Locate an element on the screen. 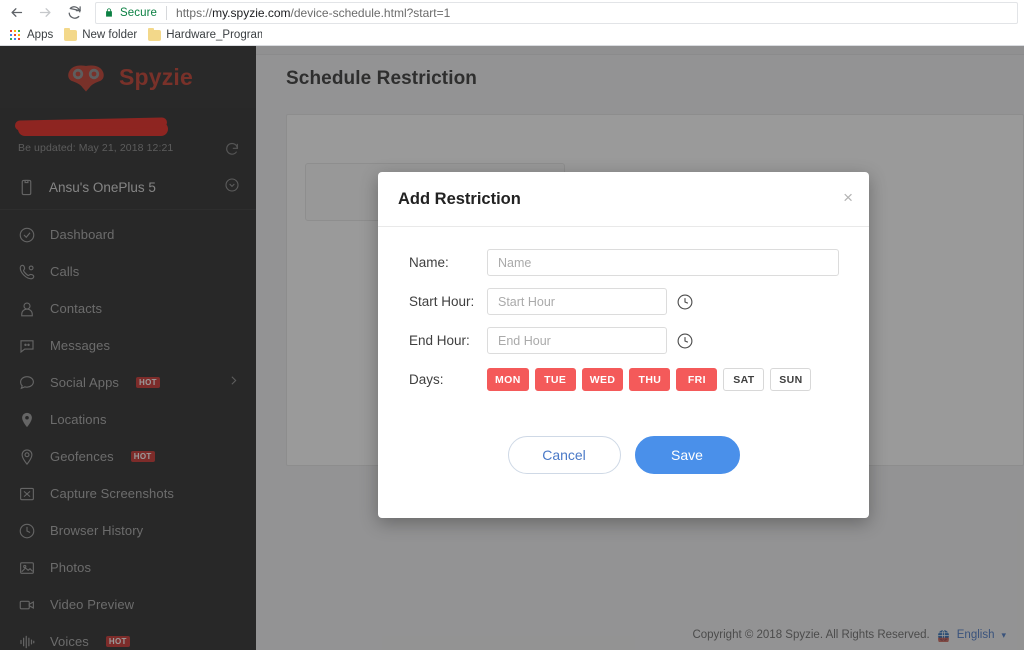  bookmark-hardware-programming: Hardware_Programm is located at coordinates (208, 35).